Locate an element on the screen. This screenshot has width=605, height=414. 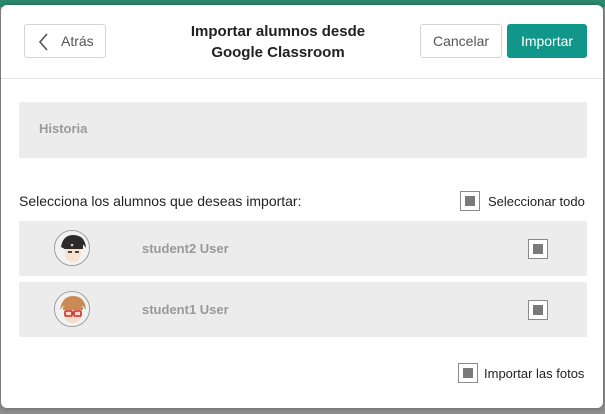
student-name: student2 User is located at coordinates (185, 248).